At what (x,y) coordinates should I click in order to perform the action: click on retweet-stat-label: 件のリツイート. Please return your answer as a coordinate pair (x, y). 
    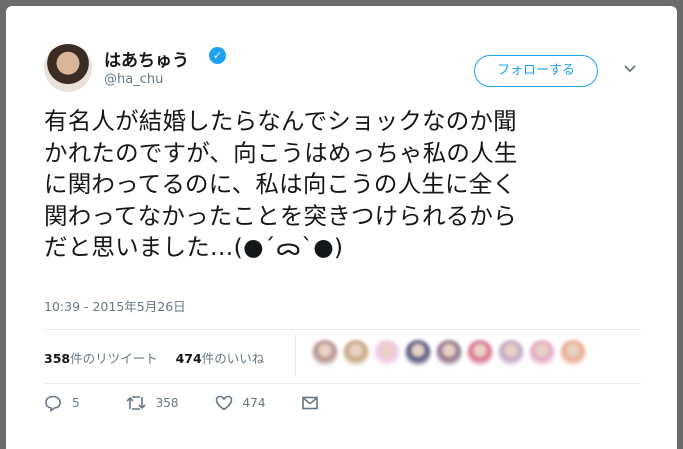
    Looking at the image, I should click on (114, 358).